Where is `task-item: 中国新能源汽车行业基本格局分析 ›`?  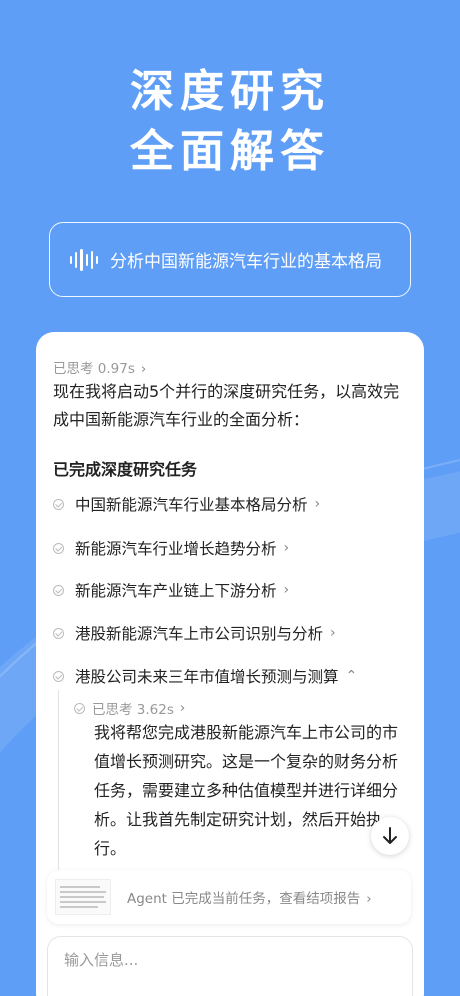 task-item: 中国新能源汽车行业基本格局分析 › is located at coordinates (186, 504).